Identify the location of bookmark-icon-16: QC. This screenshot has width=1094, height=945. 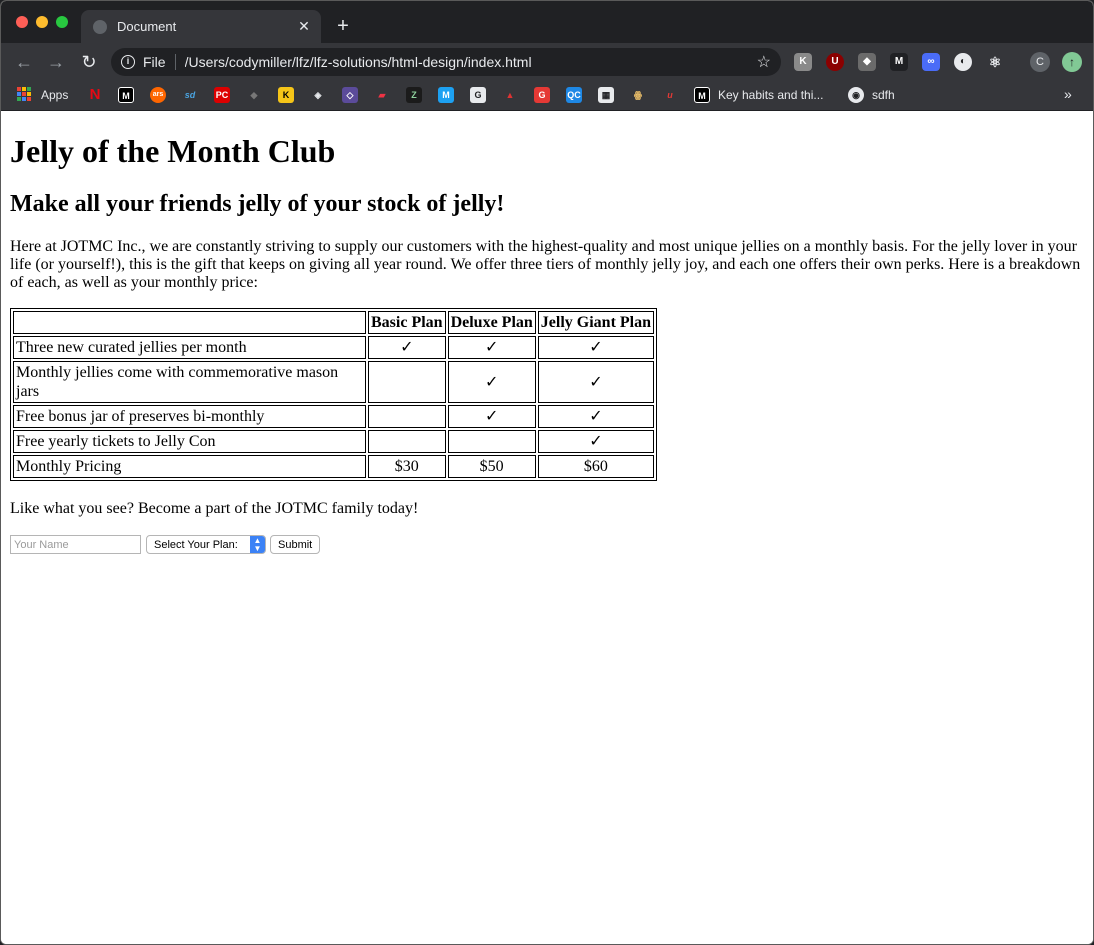
(574, 95).